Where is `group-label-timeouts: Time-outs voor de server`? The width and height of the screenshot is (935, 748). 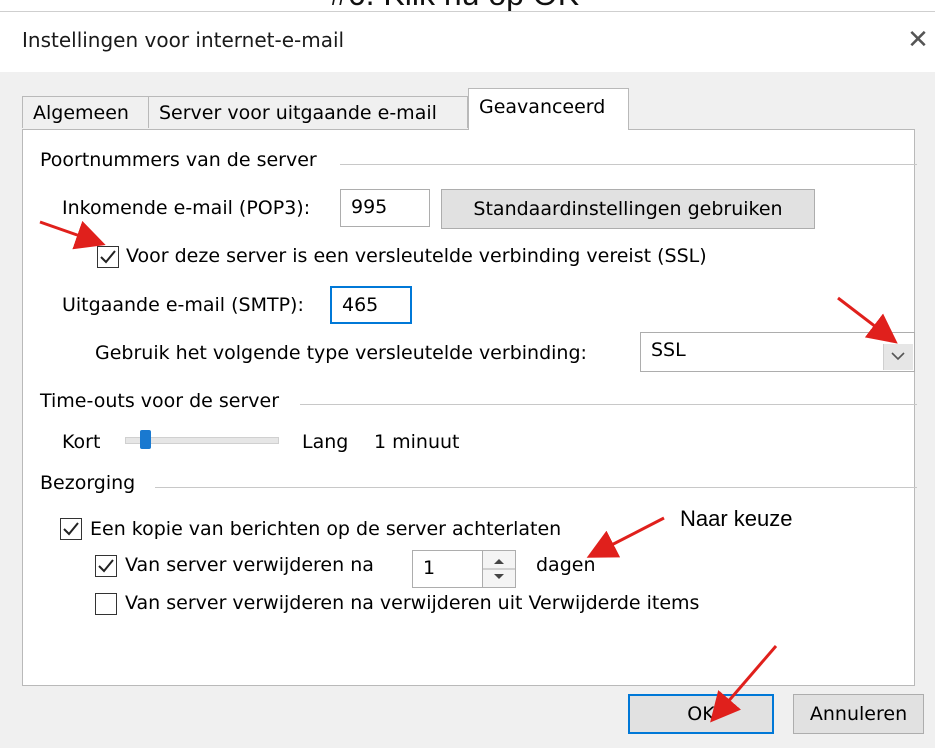 group-label-timeouts: Time-outs voor de server is located at coordinates (160, 401).